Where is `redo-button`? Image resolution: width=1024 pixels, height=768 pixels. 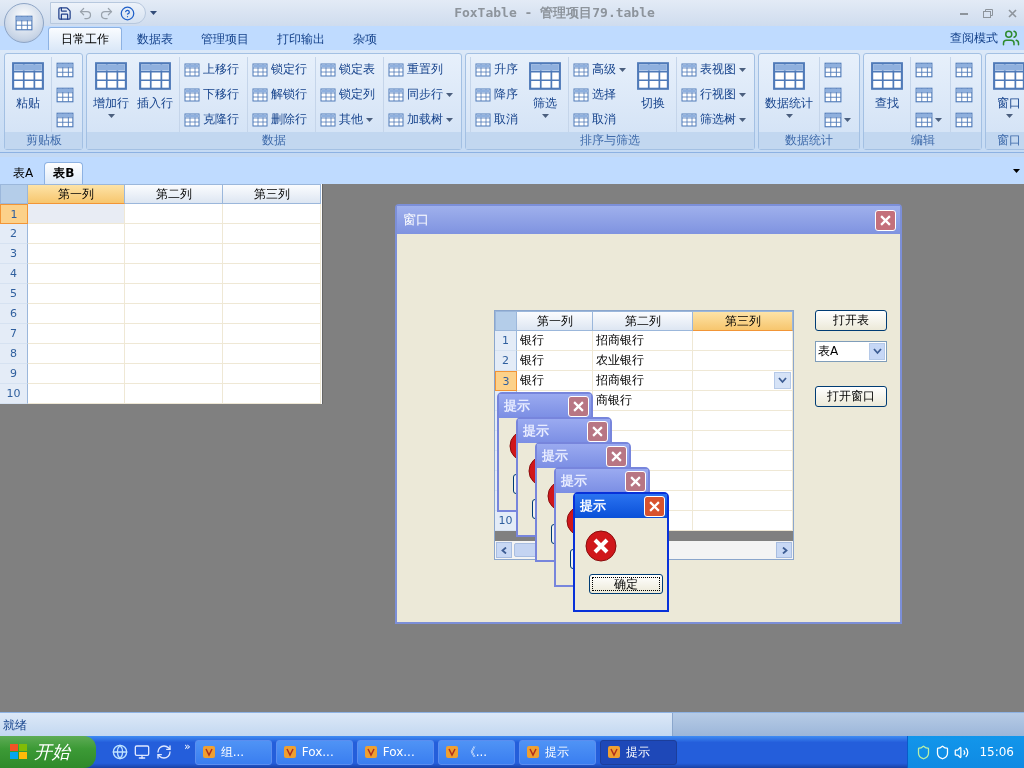
redo-button is located at coordinates (106, 13).